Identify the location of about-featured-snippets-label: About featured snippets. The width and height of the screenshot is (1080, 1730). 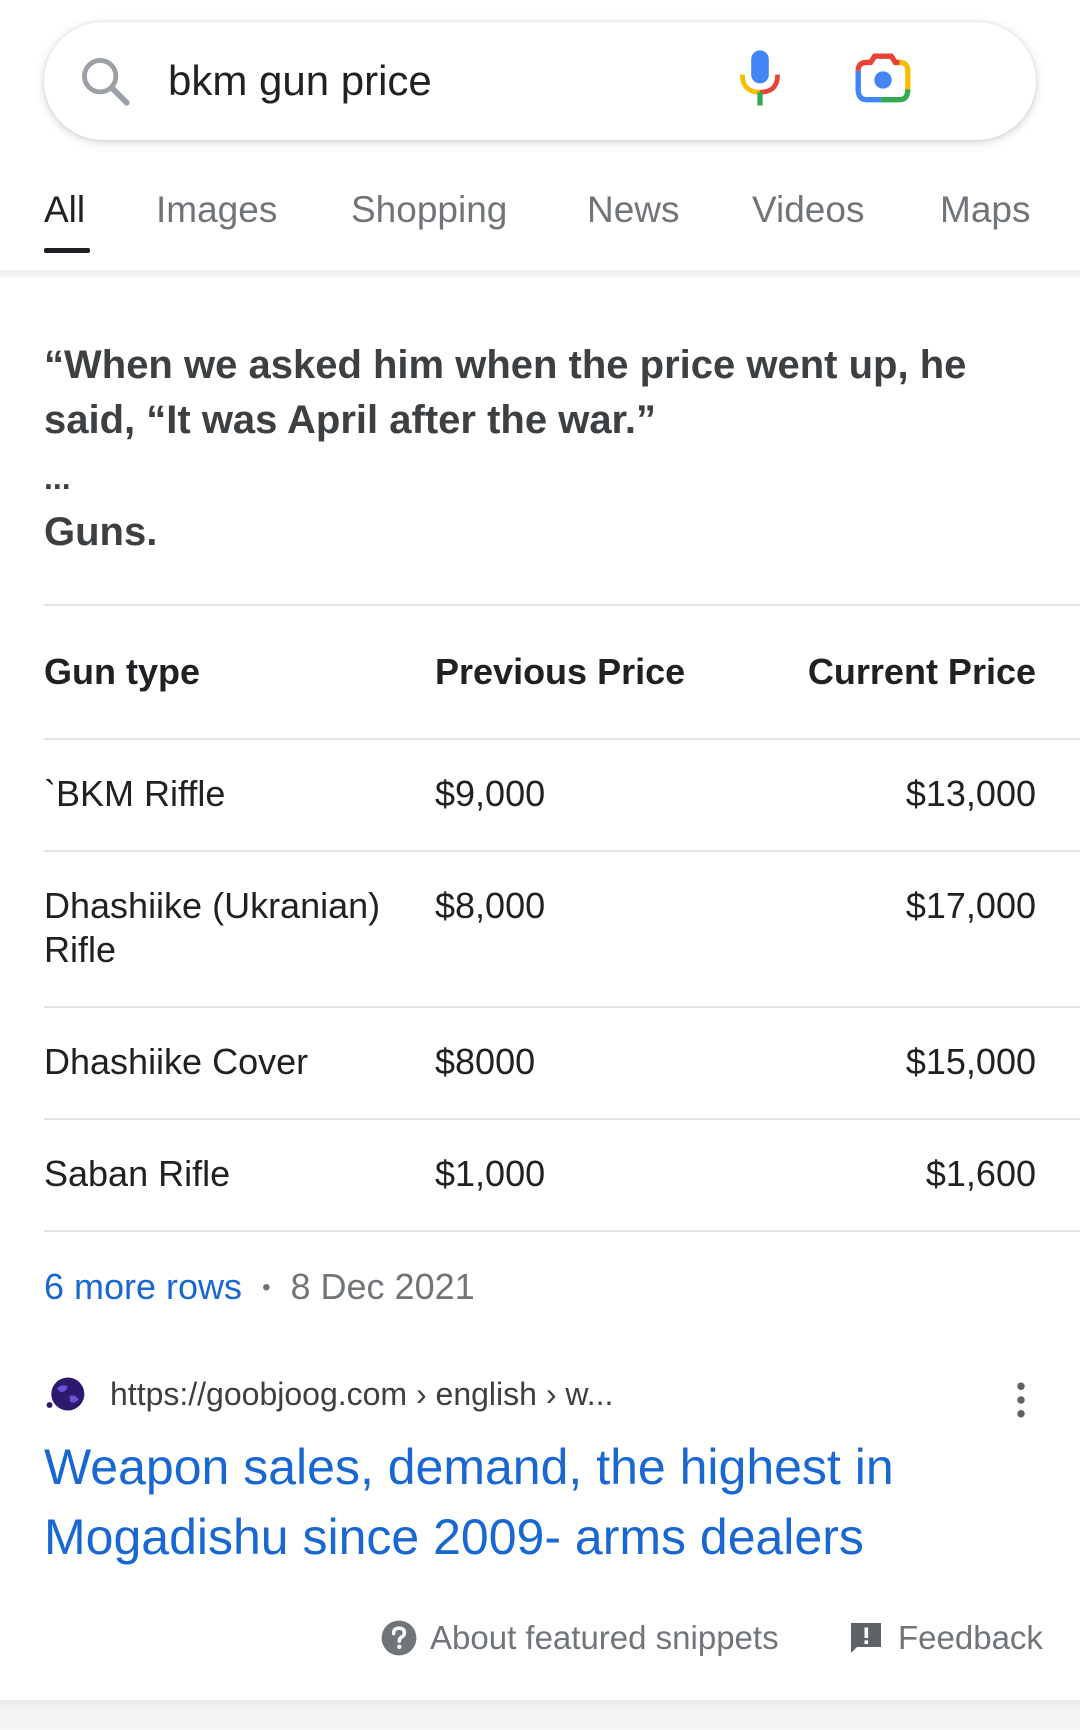
(604, 1637).